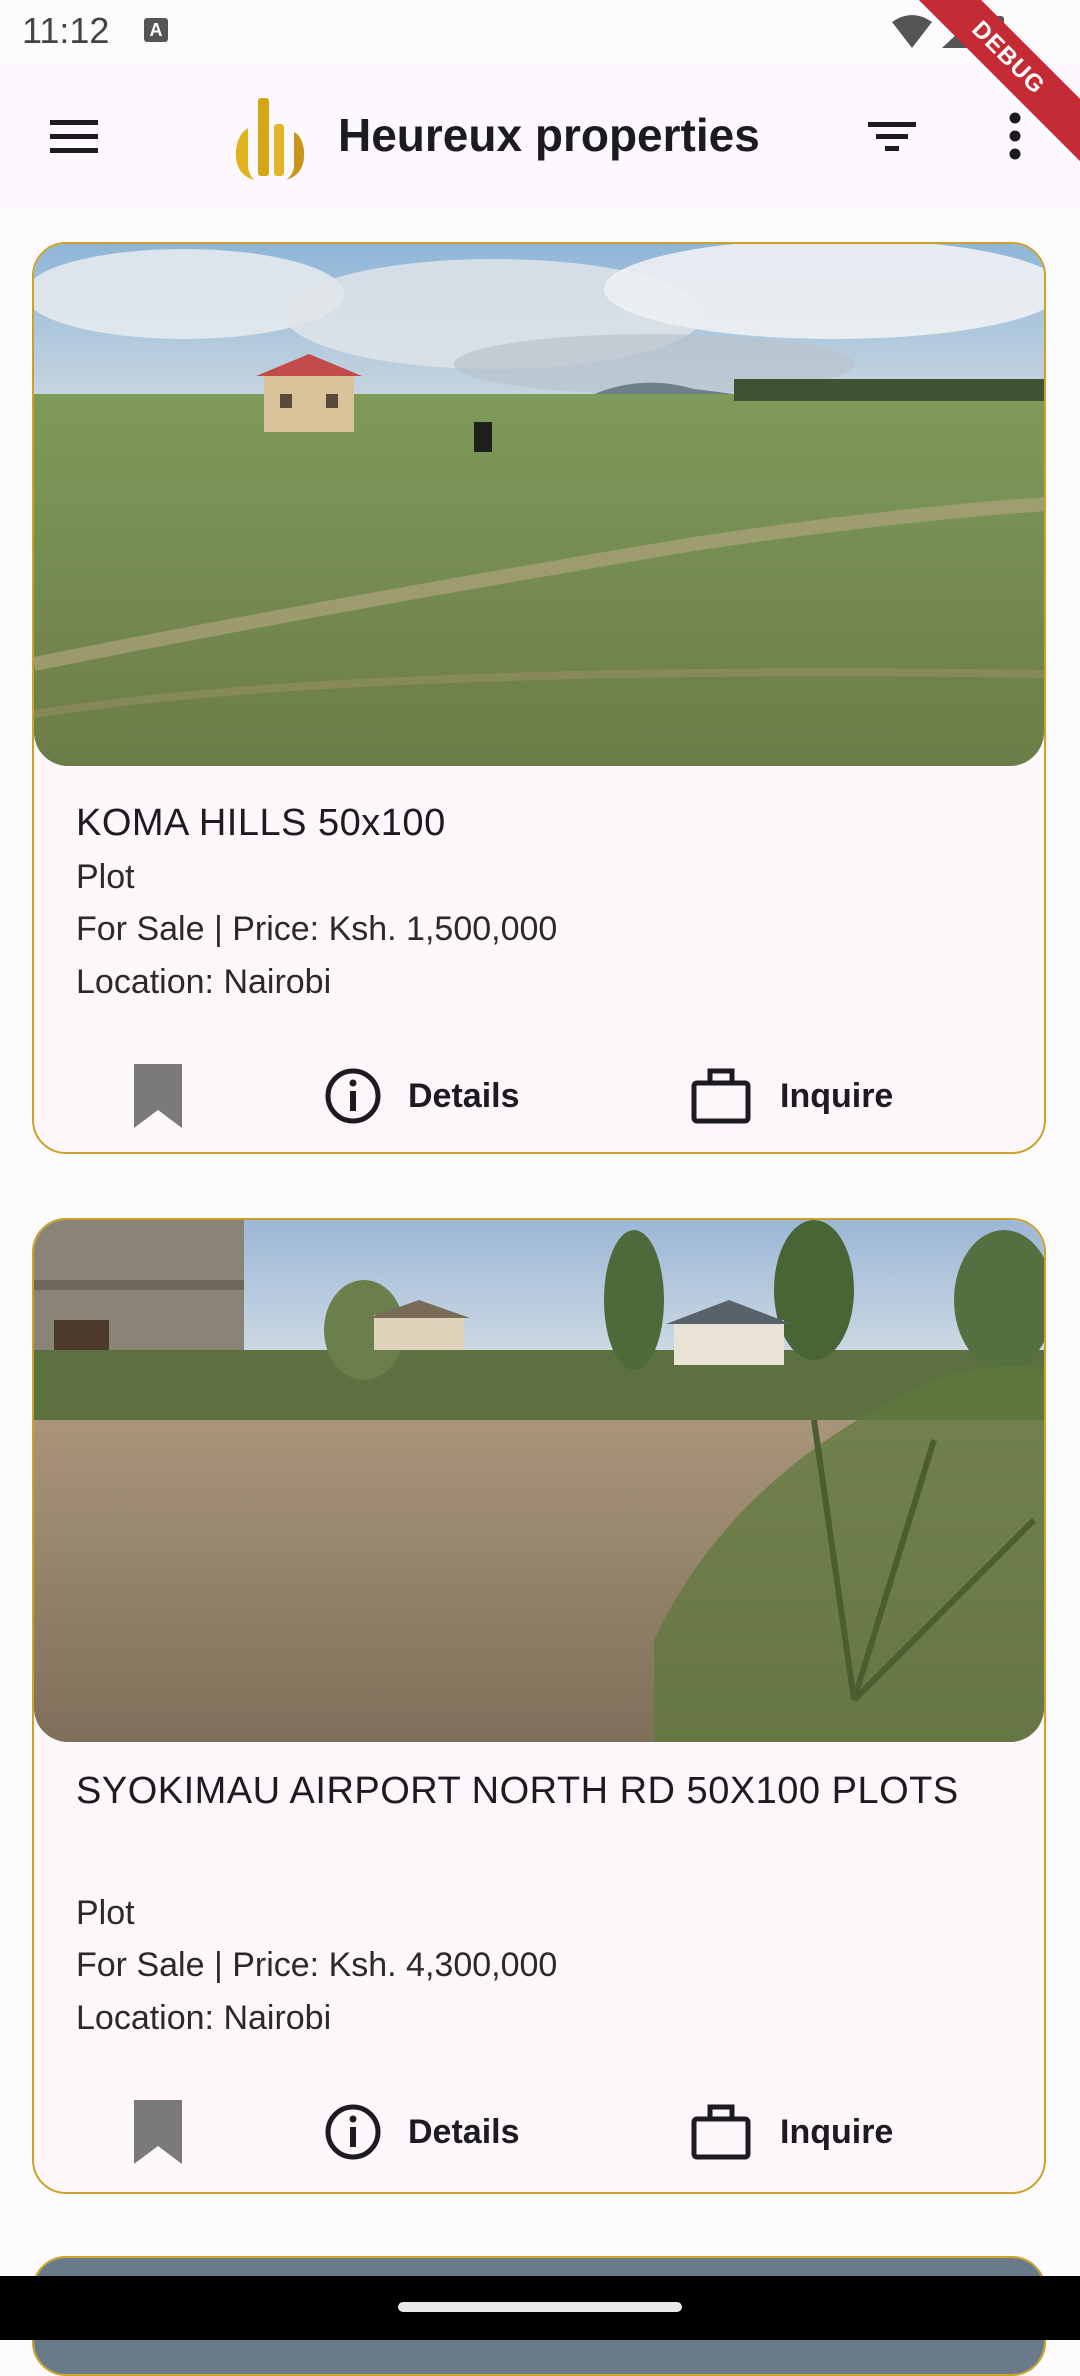 This screenshot has height=2376, width=1080. I want to click on system-navigation-bar, so click(540, 2308).